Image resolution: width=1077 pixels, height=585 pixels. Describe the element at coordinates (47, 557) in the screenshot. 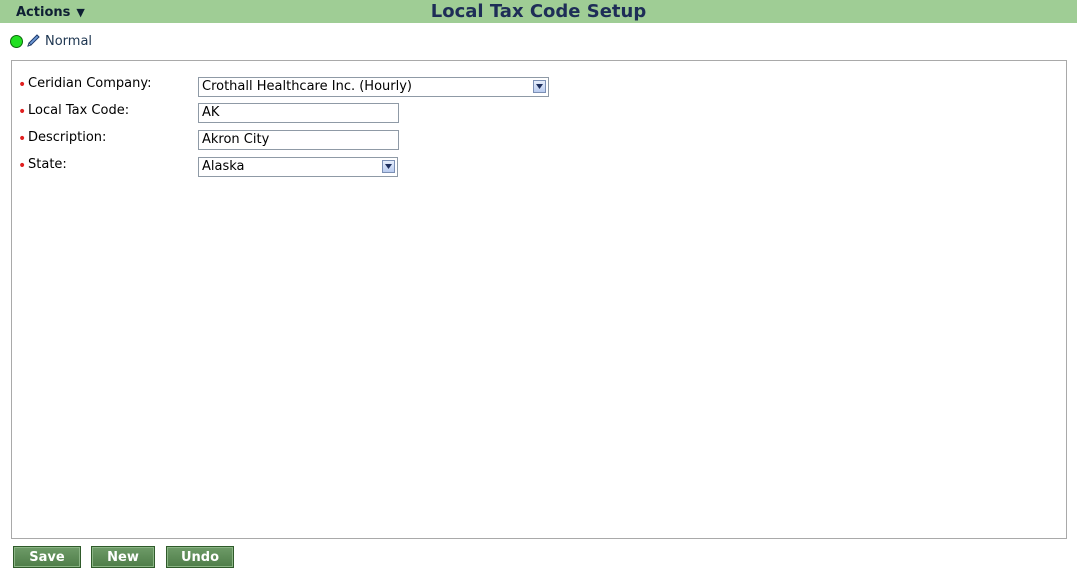

I see `save-button: Save` at that location.